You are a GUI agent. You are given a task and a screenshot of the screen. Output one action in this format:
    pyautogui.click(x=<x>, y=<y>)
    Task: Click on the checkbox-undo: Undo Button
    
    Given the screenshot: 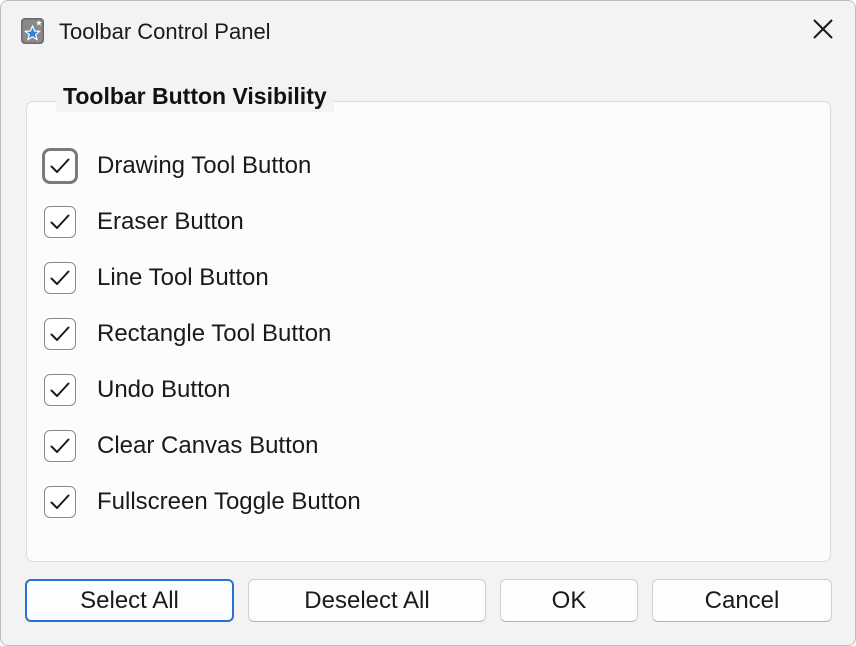 What is the action you would take?
    pyautogui.click(x=137, y=390)
    